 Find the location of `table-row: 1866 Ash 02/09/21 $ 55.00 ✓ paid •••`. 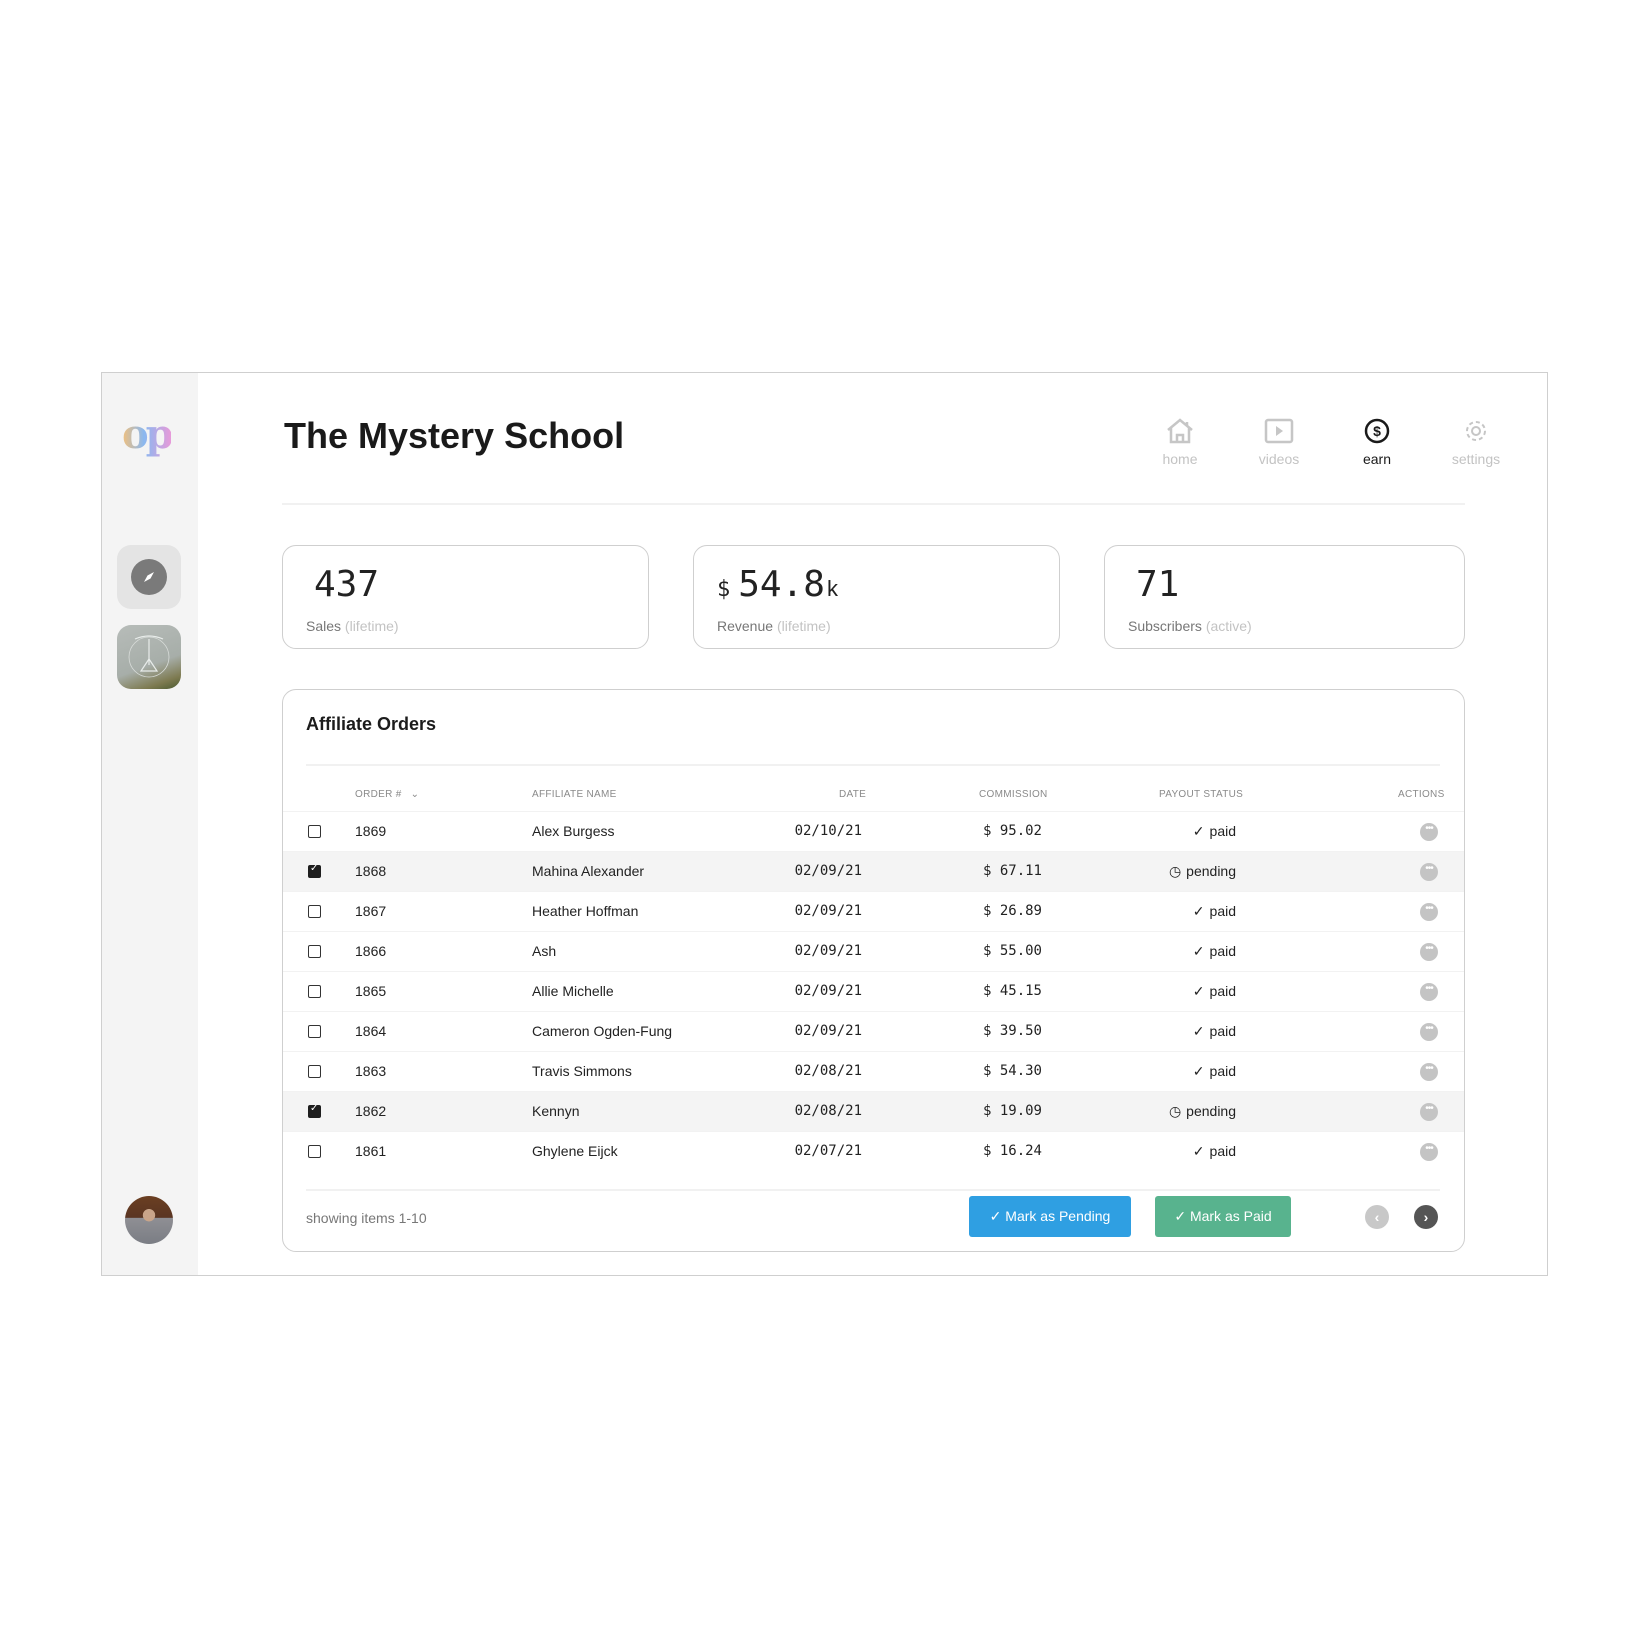

table-row: 1866 Ash 02/09/21 $ 55.00 ✓ paid ••• is located at coordinates (873, 951).